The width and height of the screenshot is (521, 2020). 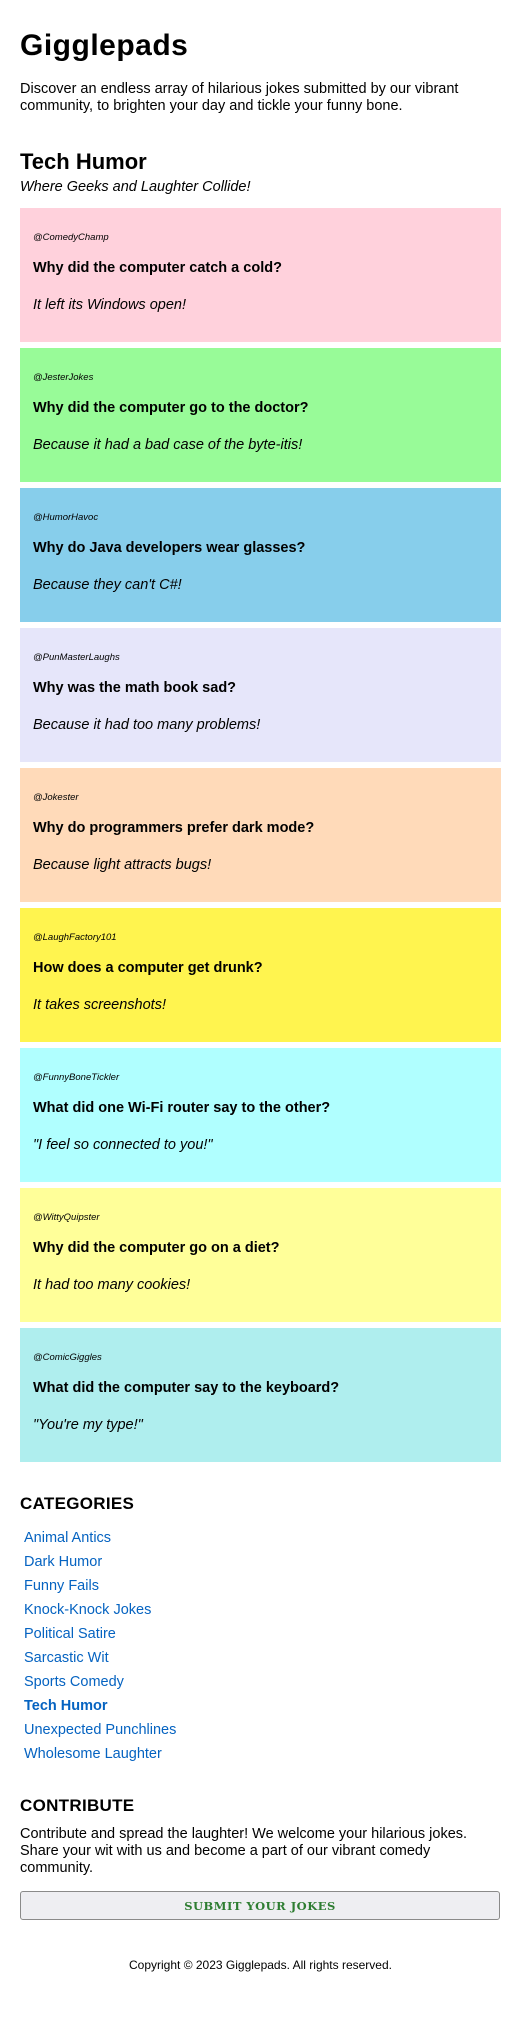 What do you see at coordinates (66, 1706) in the screenshot?
I see `category-link-tech-humor: Tech Humor` at bounding box center [66, 1706].